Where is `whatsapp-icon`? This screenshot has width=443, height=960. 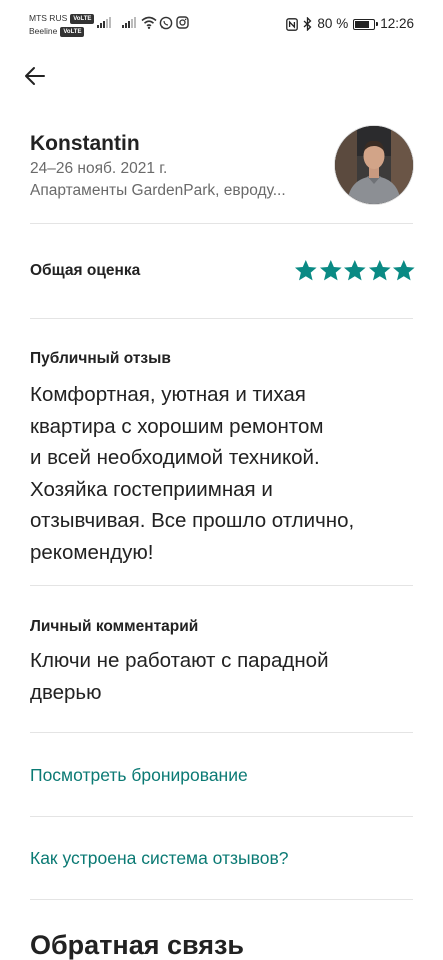
whatsapp-icon is located at coordinates (166, 23).